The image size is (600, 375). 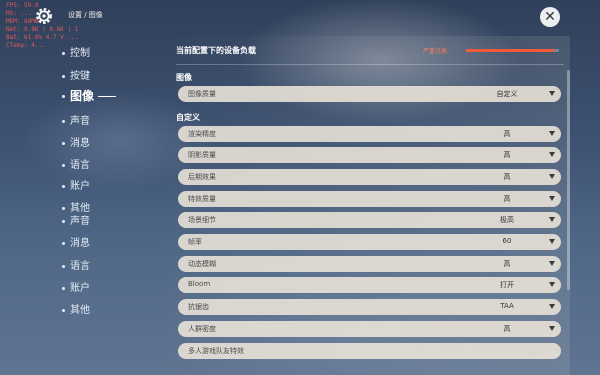 What do you see at coordinates (507, 285) in the screenshot?
I see `setting-value: 打开` at bounding box center [507, 285].